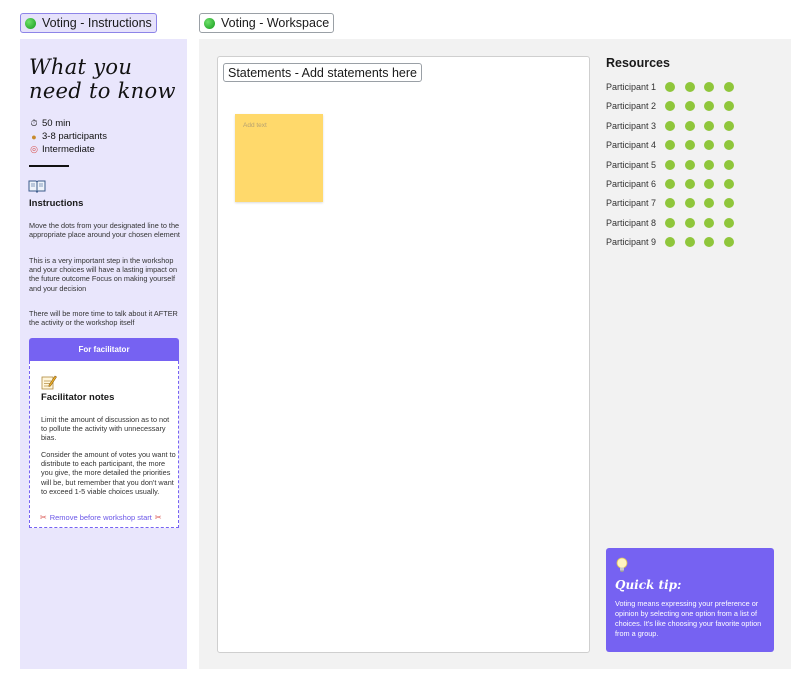 This screenshot has width=803, height=682. Describe the element at coordinates (631, 222) in the screenshot. I see `participant-label: Participant 8` at that location.